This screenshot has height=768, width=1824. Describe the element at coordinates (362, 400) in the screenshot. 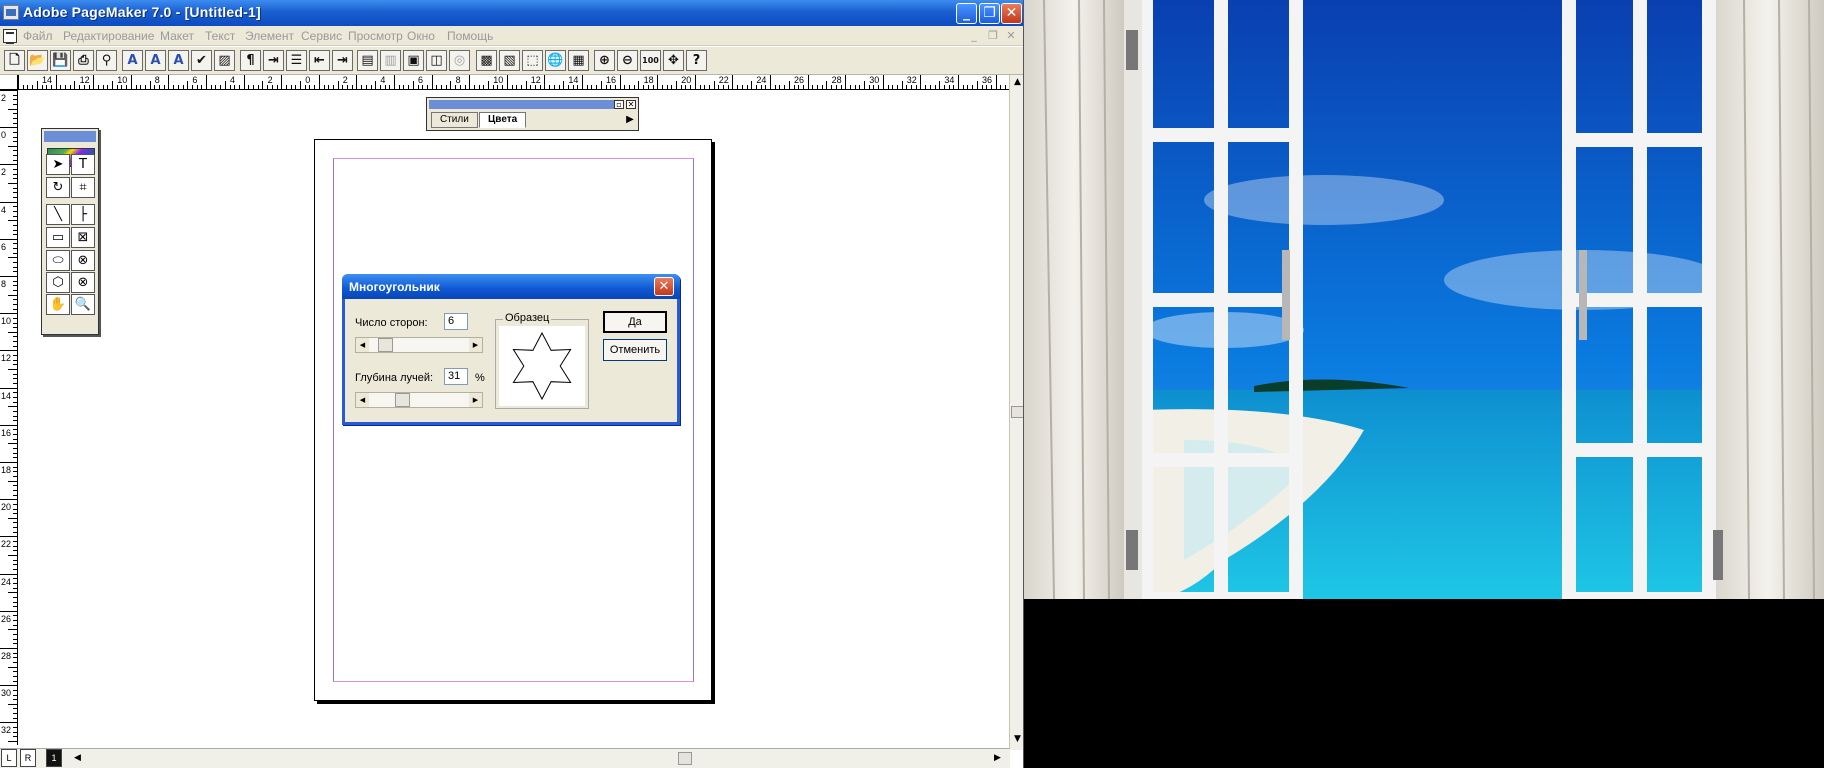

I see `depth-slider-left-arrow: ◀` at that location.